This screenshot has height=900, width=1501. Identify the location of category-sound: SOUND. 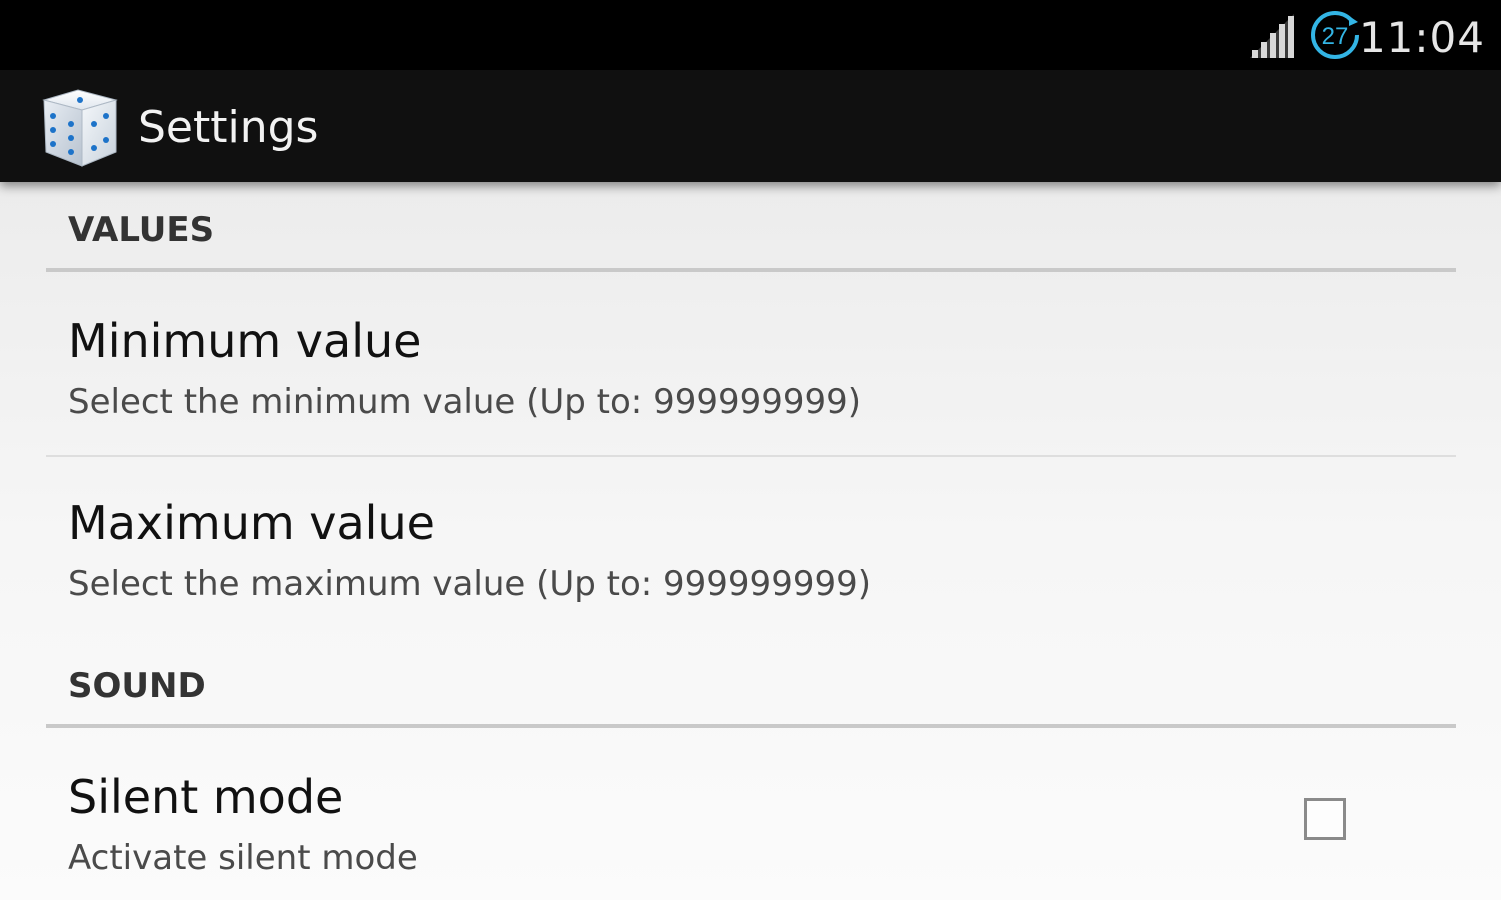
(137, 686).